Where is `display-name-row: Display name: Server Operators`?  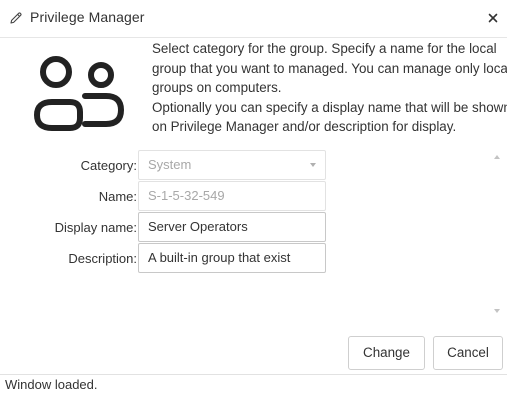
display-name-row: Display name: Server Operators is located at coordinates (240, 227).